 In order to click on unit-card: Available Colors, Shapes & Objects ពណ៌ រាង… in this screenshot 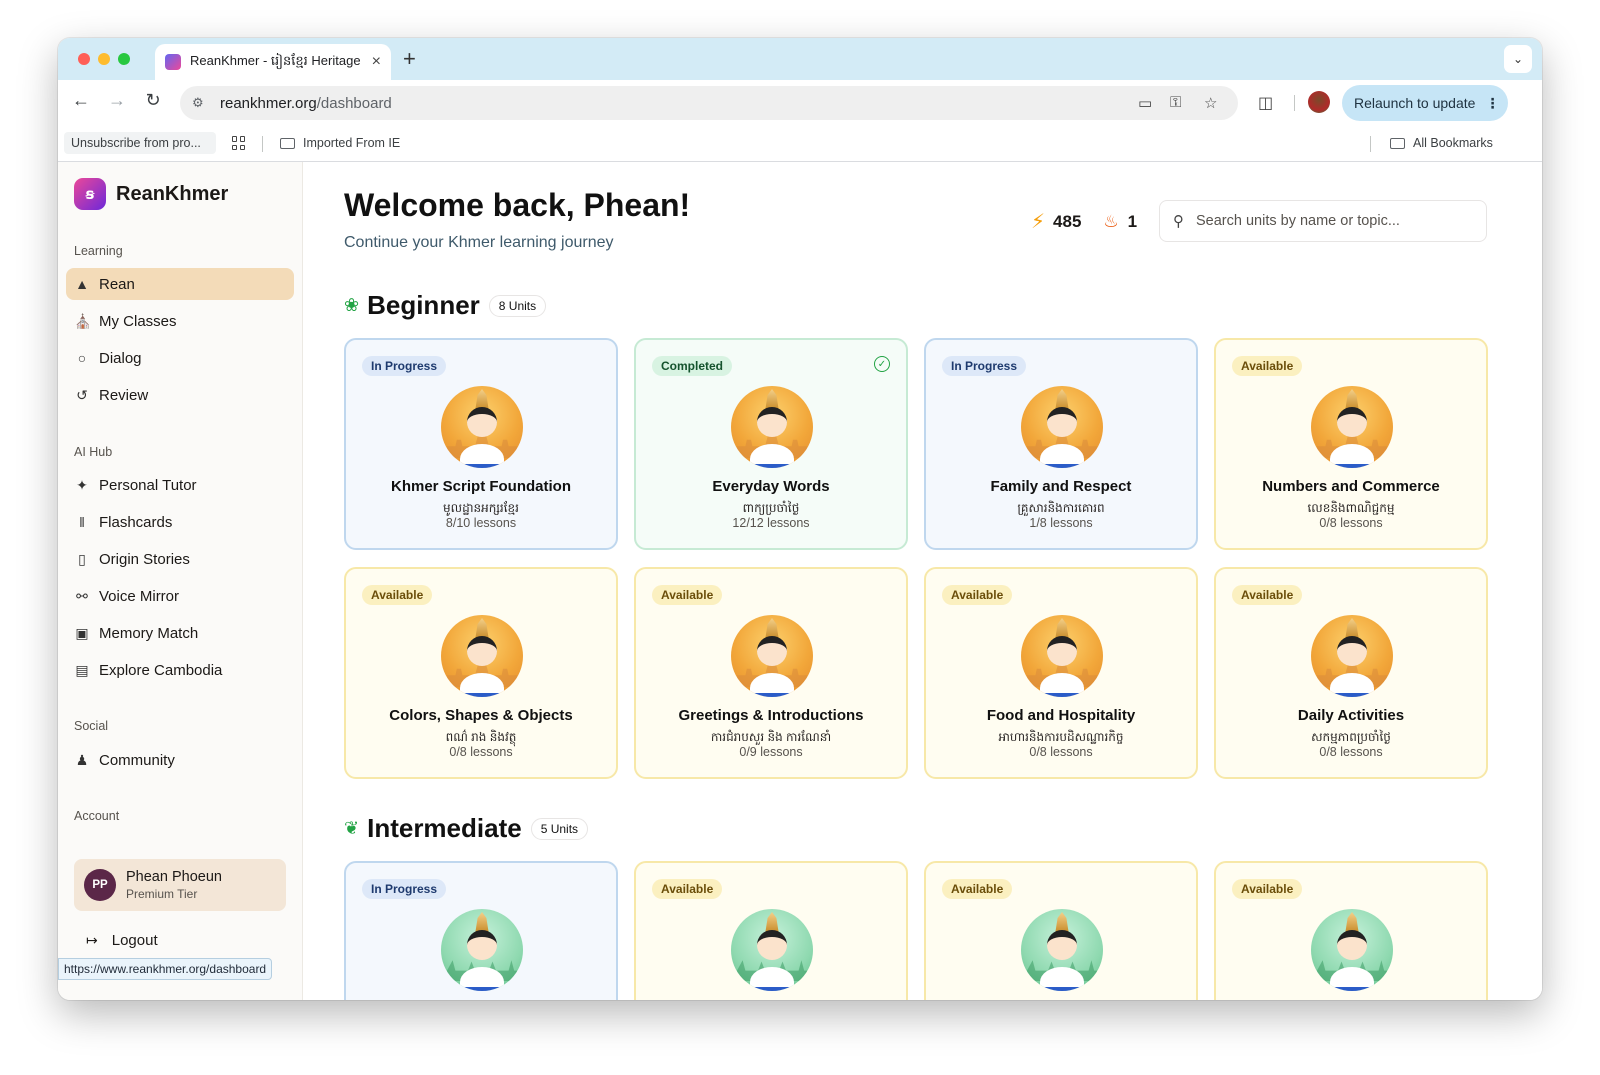, I will do `click(481, 673)`.